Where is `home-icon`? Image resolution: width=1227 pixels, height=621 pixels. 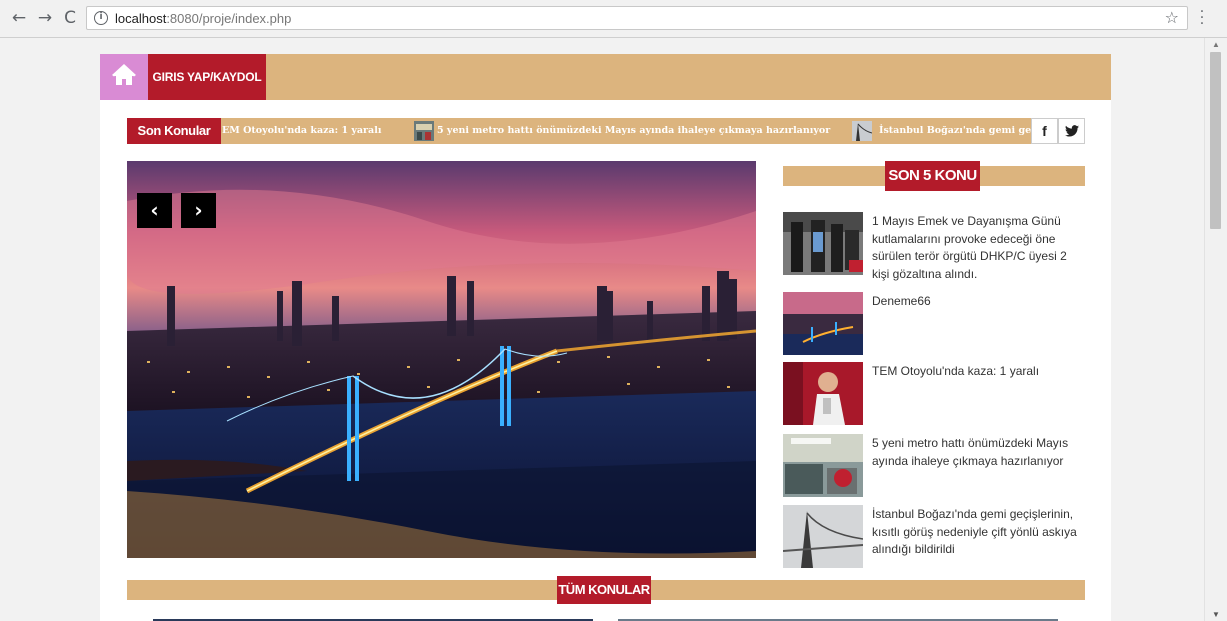 home-icon is located at coordinates (124, 74).